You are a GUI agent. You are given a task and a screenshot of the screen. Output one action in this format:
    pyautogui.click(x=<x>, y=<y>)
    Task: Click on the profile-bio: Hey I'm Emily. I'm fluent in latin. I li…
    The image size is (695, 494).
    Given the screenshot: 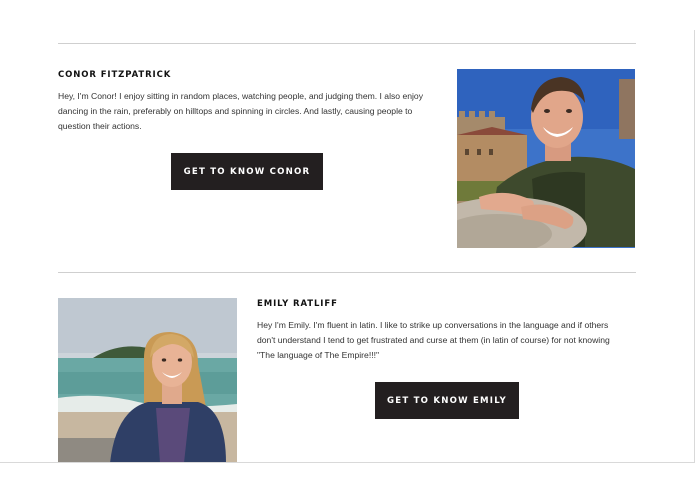 What is the action you would take?
    pyautogui.click(x=449, y=340)
    